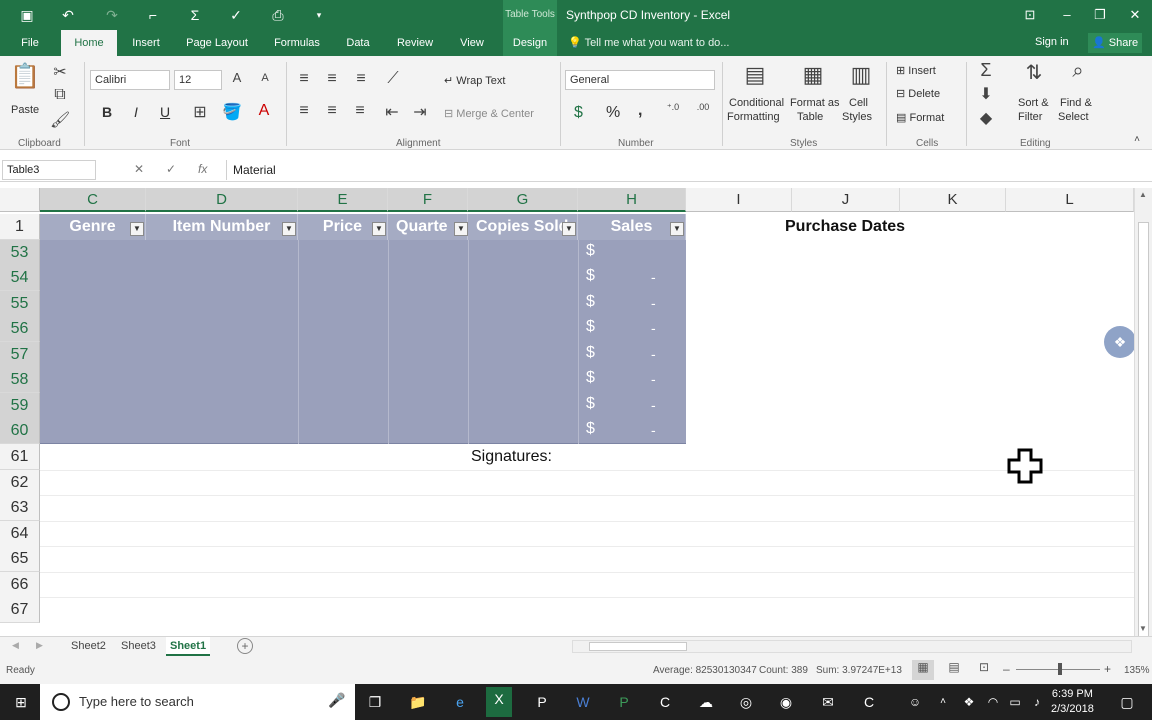 Image resolution: width=1152 pixels, height=720 pixels. Describe the element at coordinates (1137, 670) in the screenshot. I see `zoom-level: 135%` at that location.